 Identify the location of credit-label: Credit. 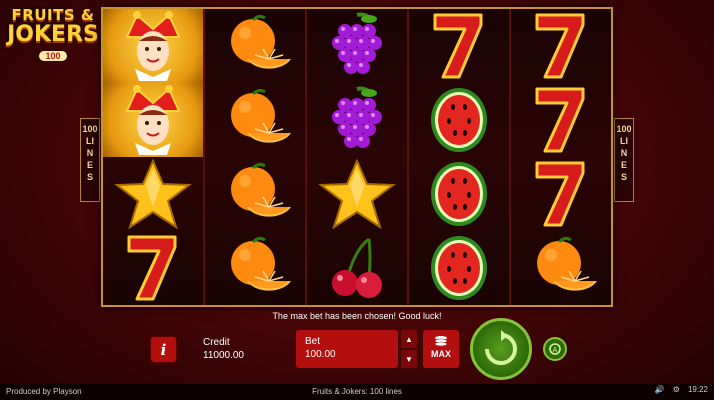
(216, 342).